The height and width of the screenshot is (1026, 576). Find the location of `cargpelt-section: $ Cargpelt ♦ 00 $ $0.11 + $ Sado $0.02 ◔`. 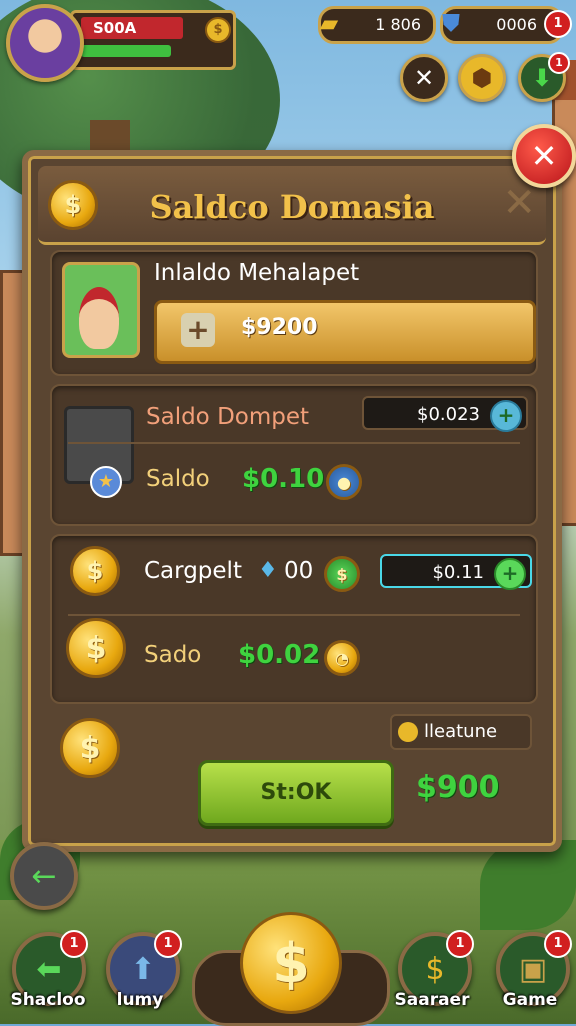

cargpelt-section: $ Cargpelt ♦ 00 $ $0.11 + $ Sado $0.02 ◔ is located at coordinates (294, 619).